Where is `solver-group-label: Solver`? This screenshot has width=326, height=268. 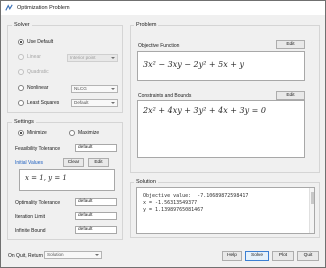 solver-group-label: Solver is located at coordinates (22, 25).